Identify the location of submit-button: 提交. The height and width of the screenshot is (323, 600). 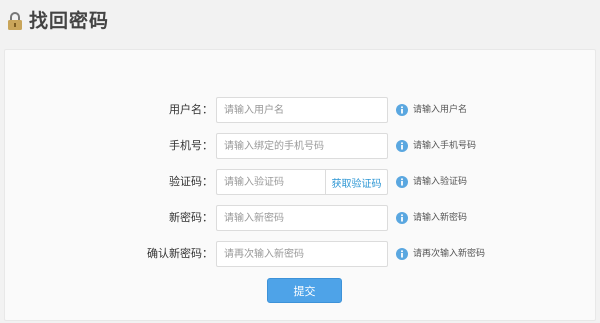
(304, 290).